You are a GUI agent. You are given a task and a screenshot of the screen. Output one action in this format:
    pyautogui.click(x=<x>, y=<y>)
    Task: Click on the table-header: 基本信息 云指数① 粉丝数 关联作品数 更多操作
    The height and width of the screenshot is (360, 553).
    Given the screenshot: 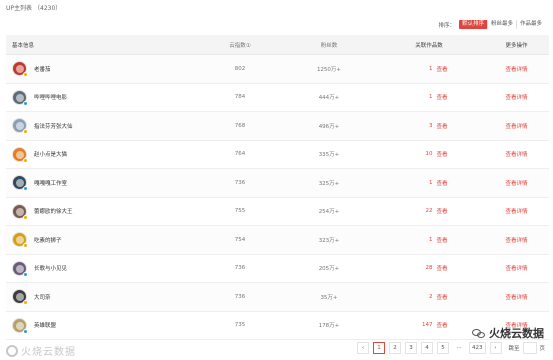 What is the action you would take?
    pyautogui.click(x=277, y=45)
    